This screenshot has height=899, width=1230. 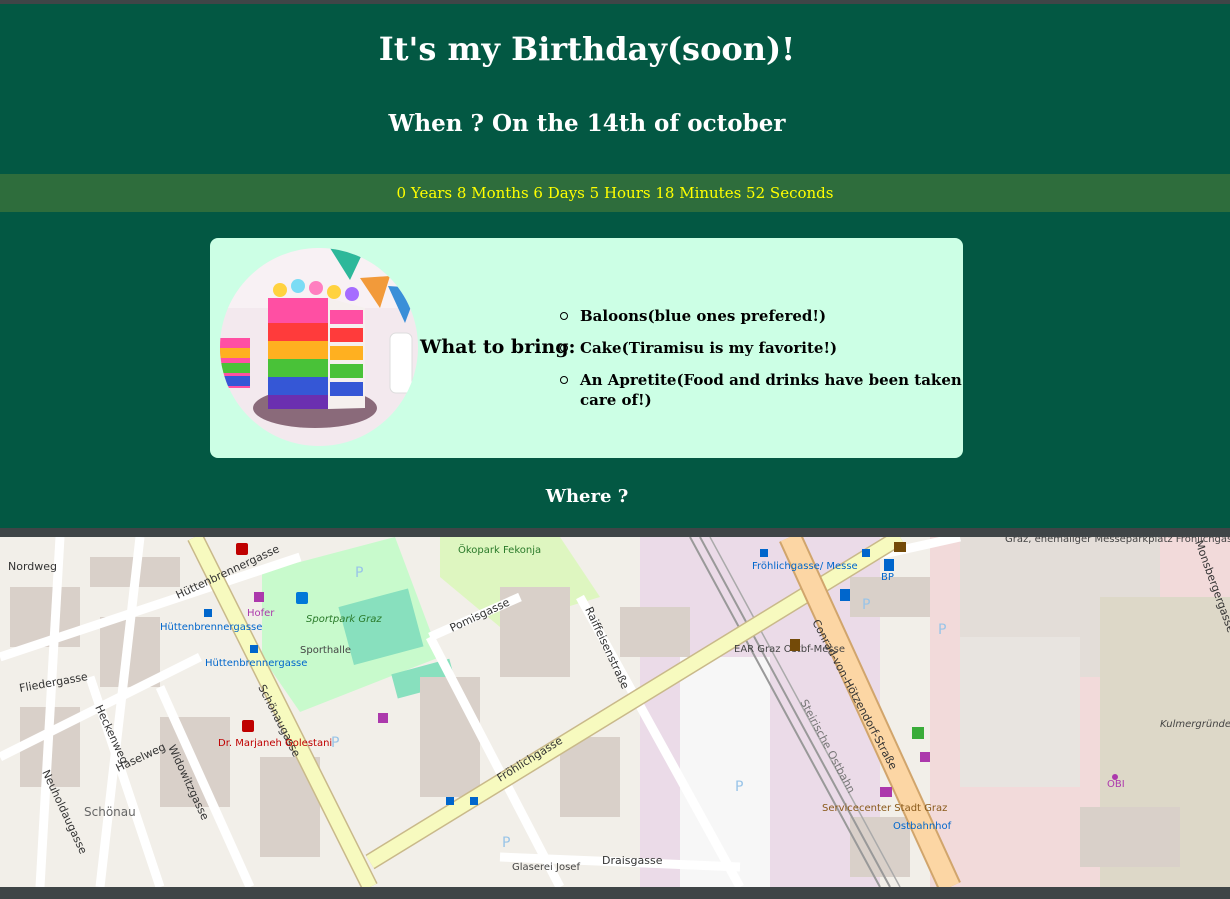 What do you see at coordinates (1115, 777) in the screenshot?
I see `shop-dot-icon` at bounding box center [1115, 777].